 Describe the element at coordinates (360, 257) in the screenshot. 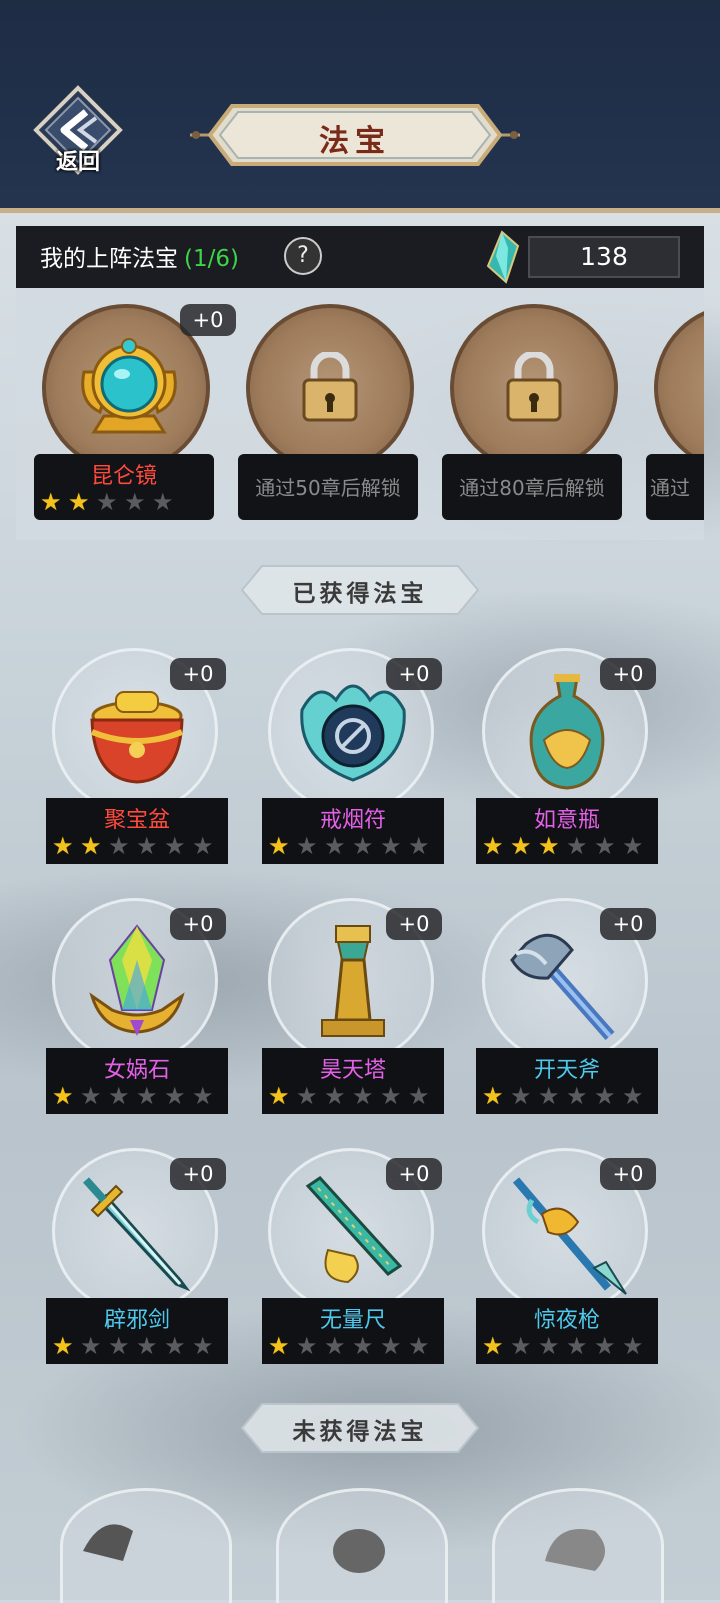

I see `equipped-header: 我的上阵法宝 (1/6) ? 138` at that location.